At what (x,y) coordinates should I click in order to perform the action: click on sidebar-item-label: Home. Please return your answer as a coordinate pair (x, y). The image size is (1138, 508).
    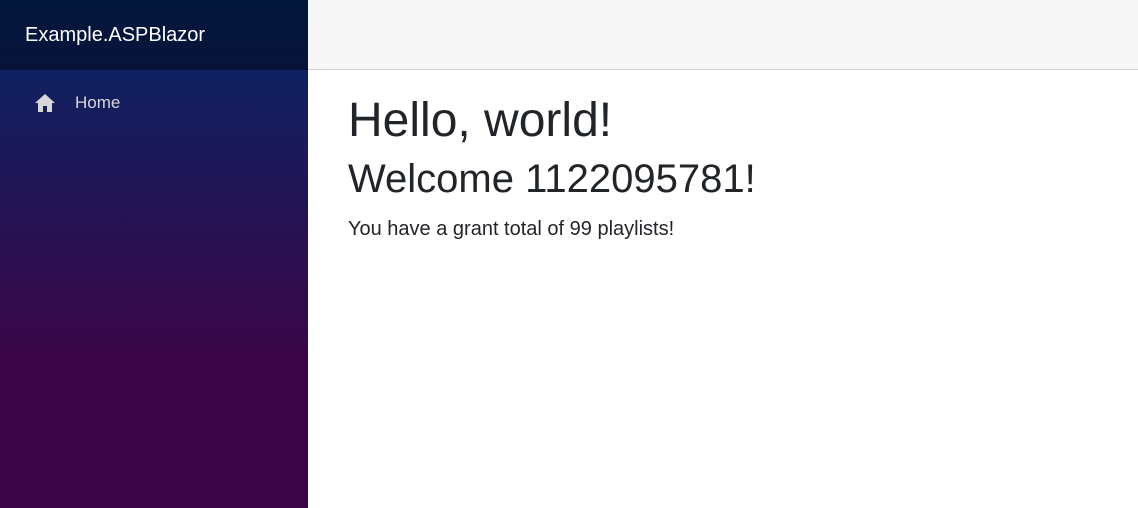
    Looking at the image, I should click on (98, 102).